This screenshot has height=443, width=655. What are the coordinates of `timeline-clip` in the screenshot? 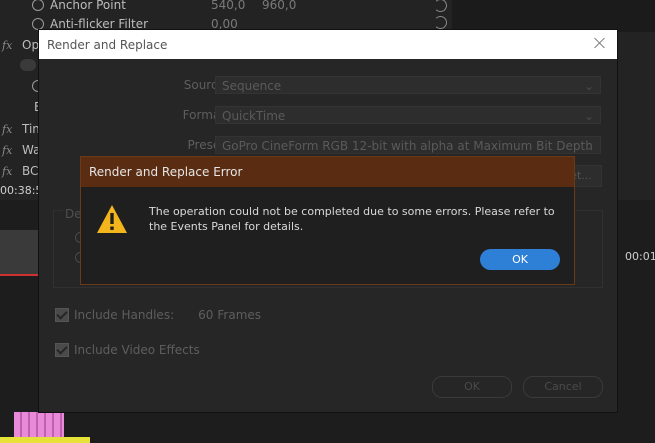 It's located at (39, 424).